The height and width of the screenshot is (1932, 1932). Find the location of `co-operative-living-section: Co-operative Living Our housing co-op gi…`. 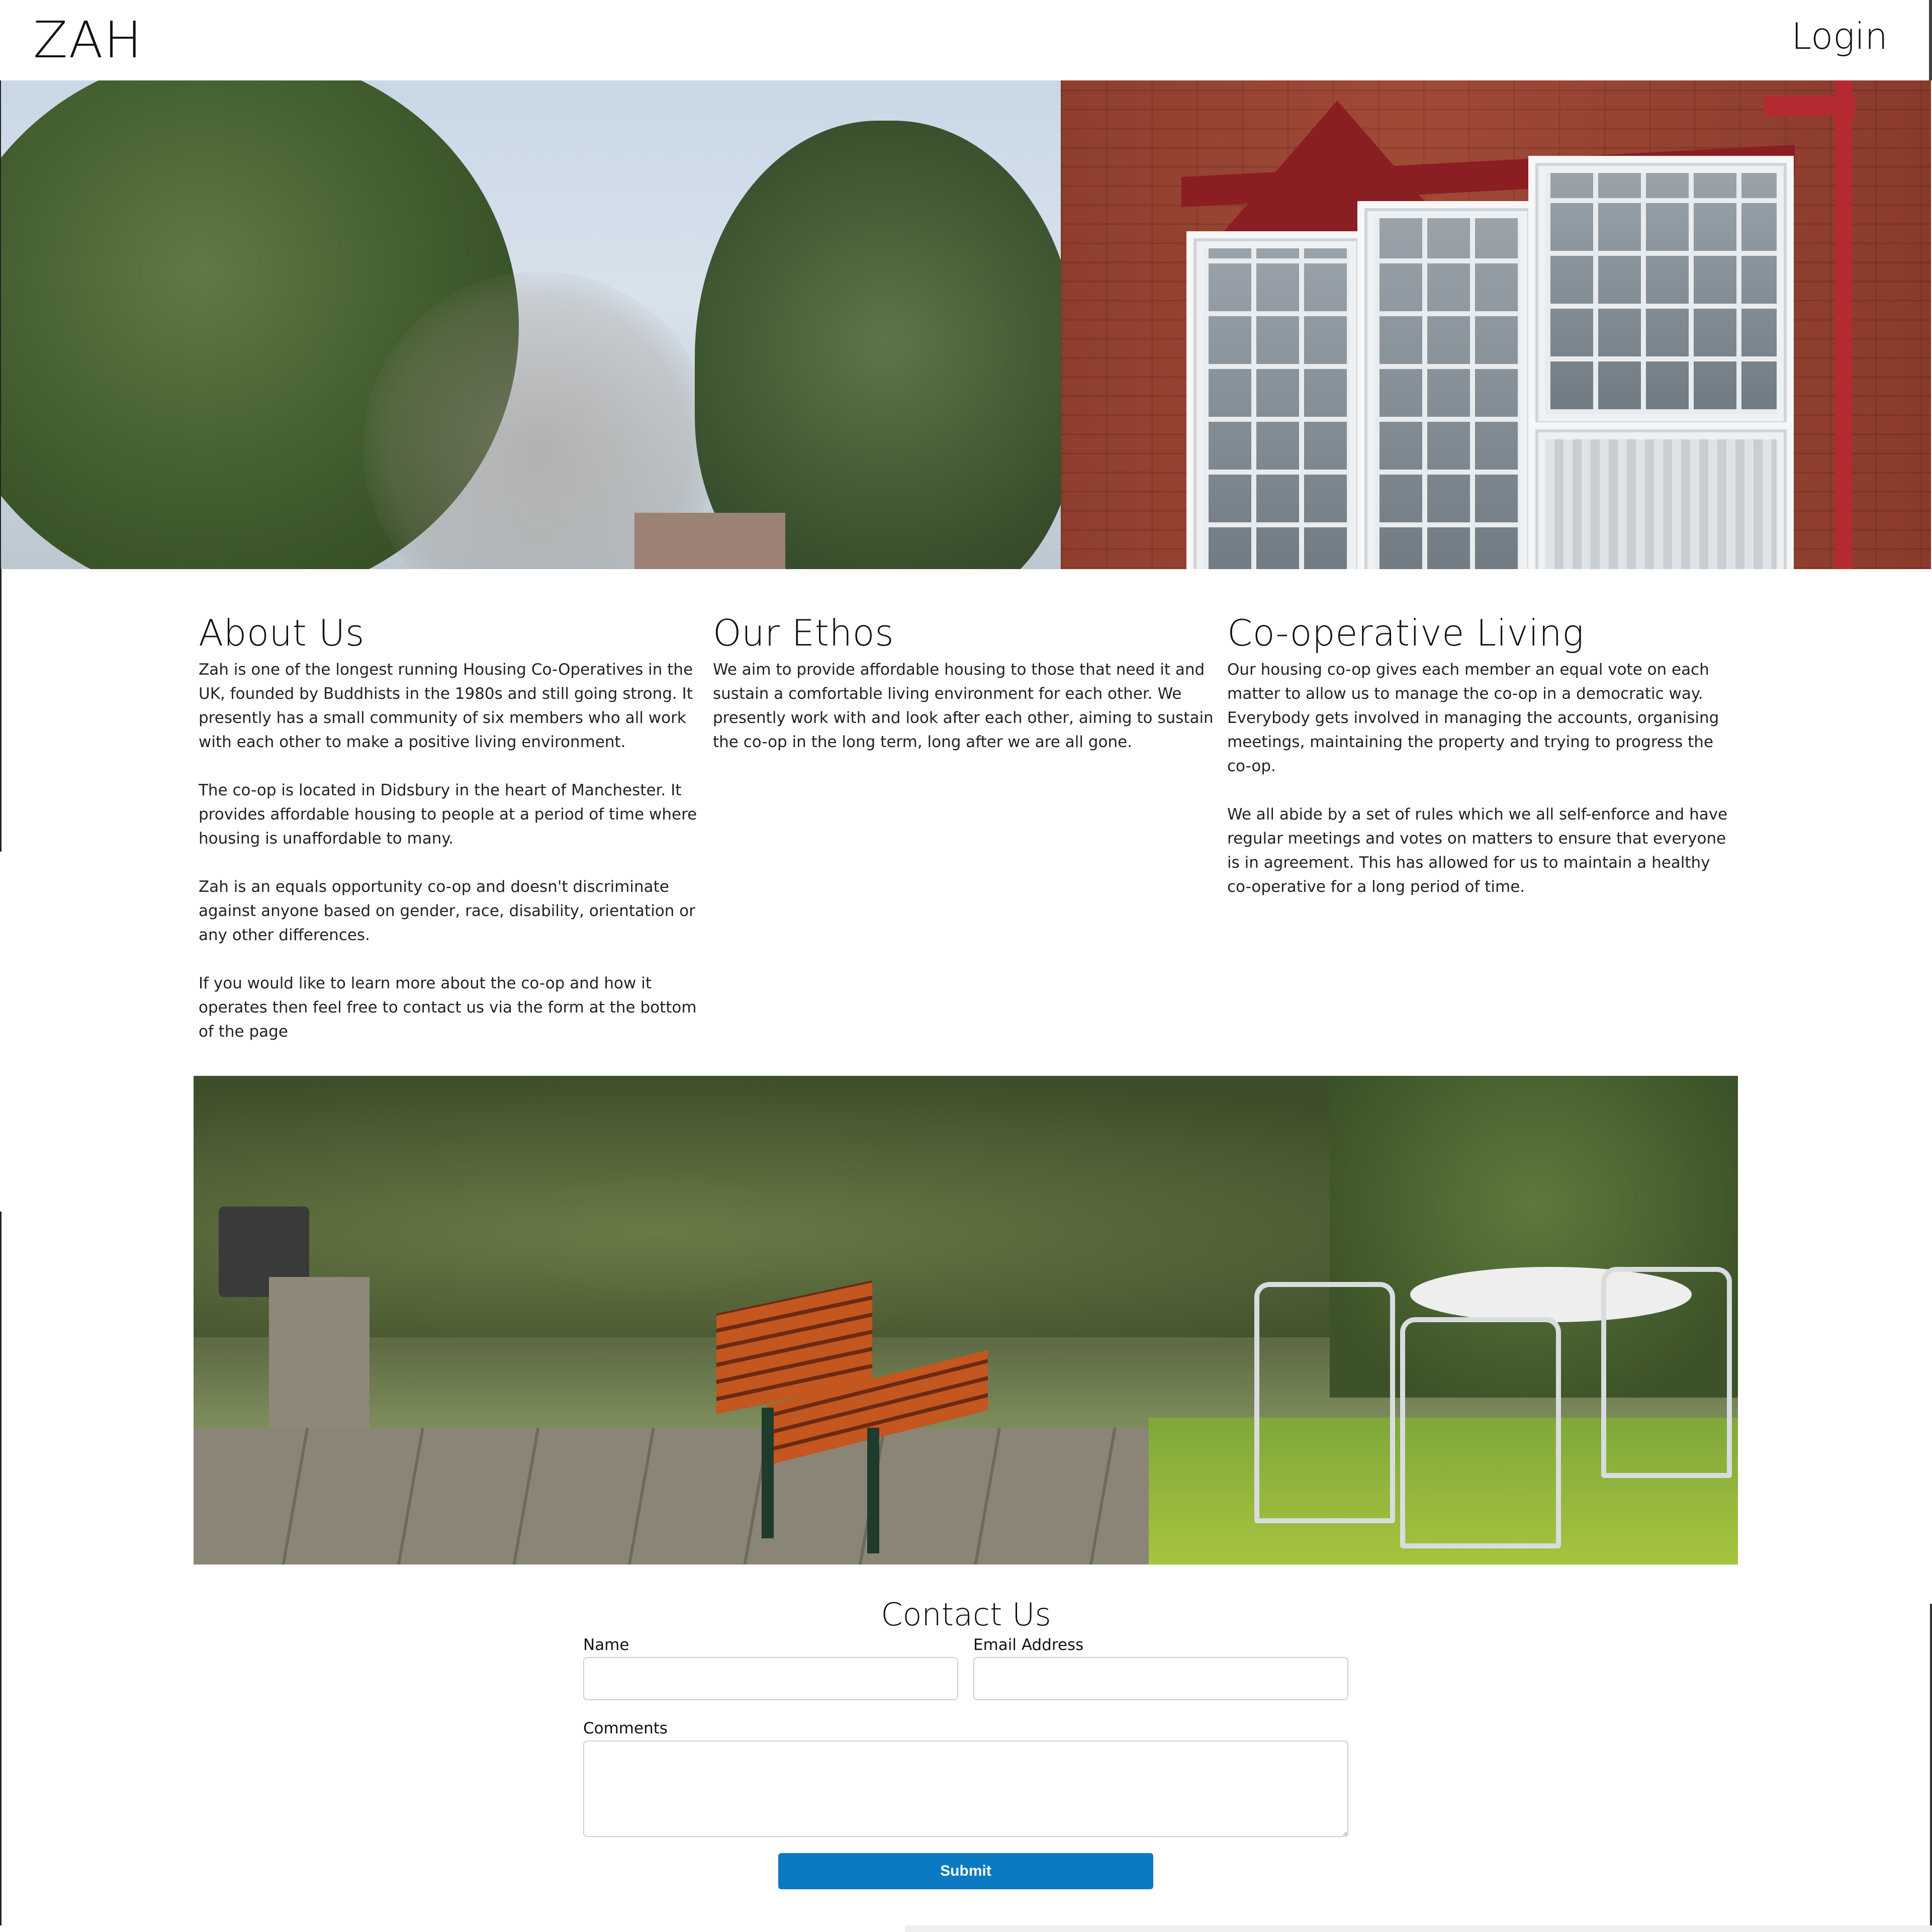

co-operative-living-section: Co-operative Living Our housing co-op gi… is located at coordinates (1481, 765).